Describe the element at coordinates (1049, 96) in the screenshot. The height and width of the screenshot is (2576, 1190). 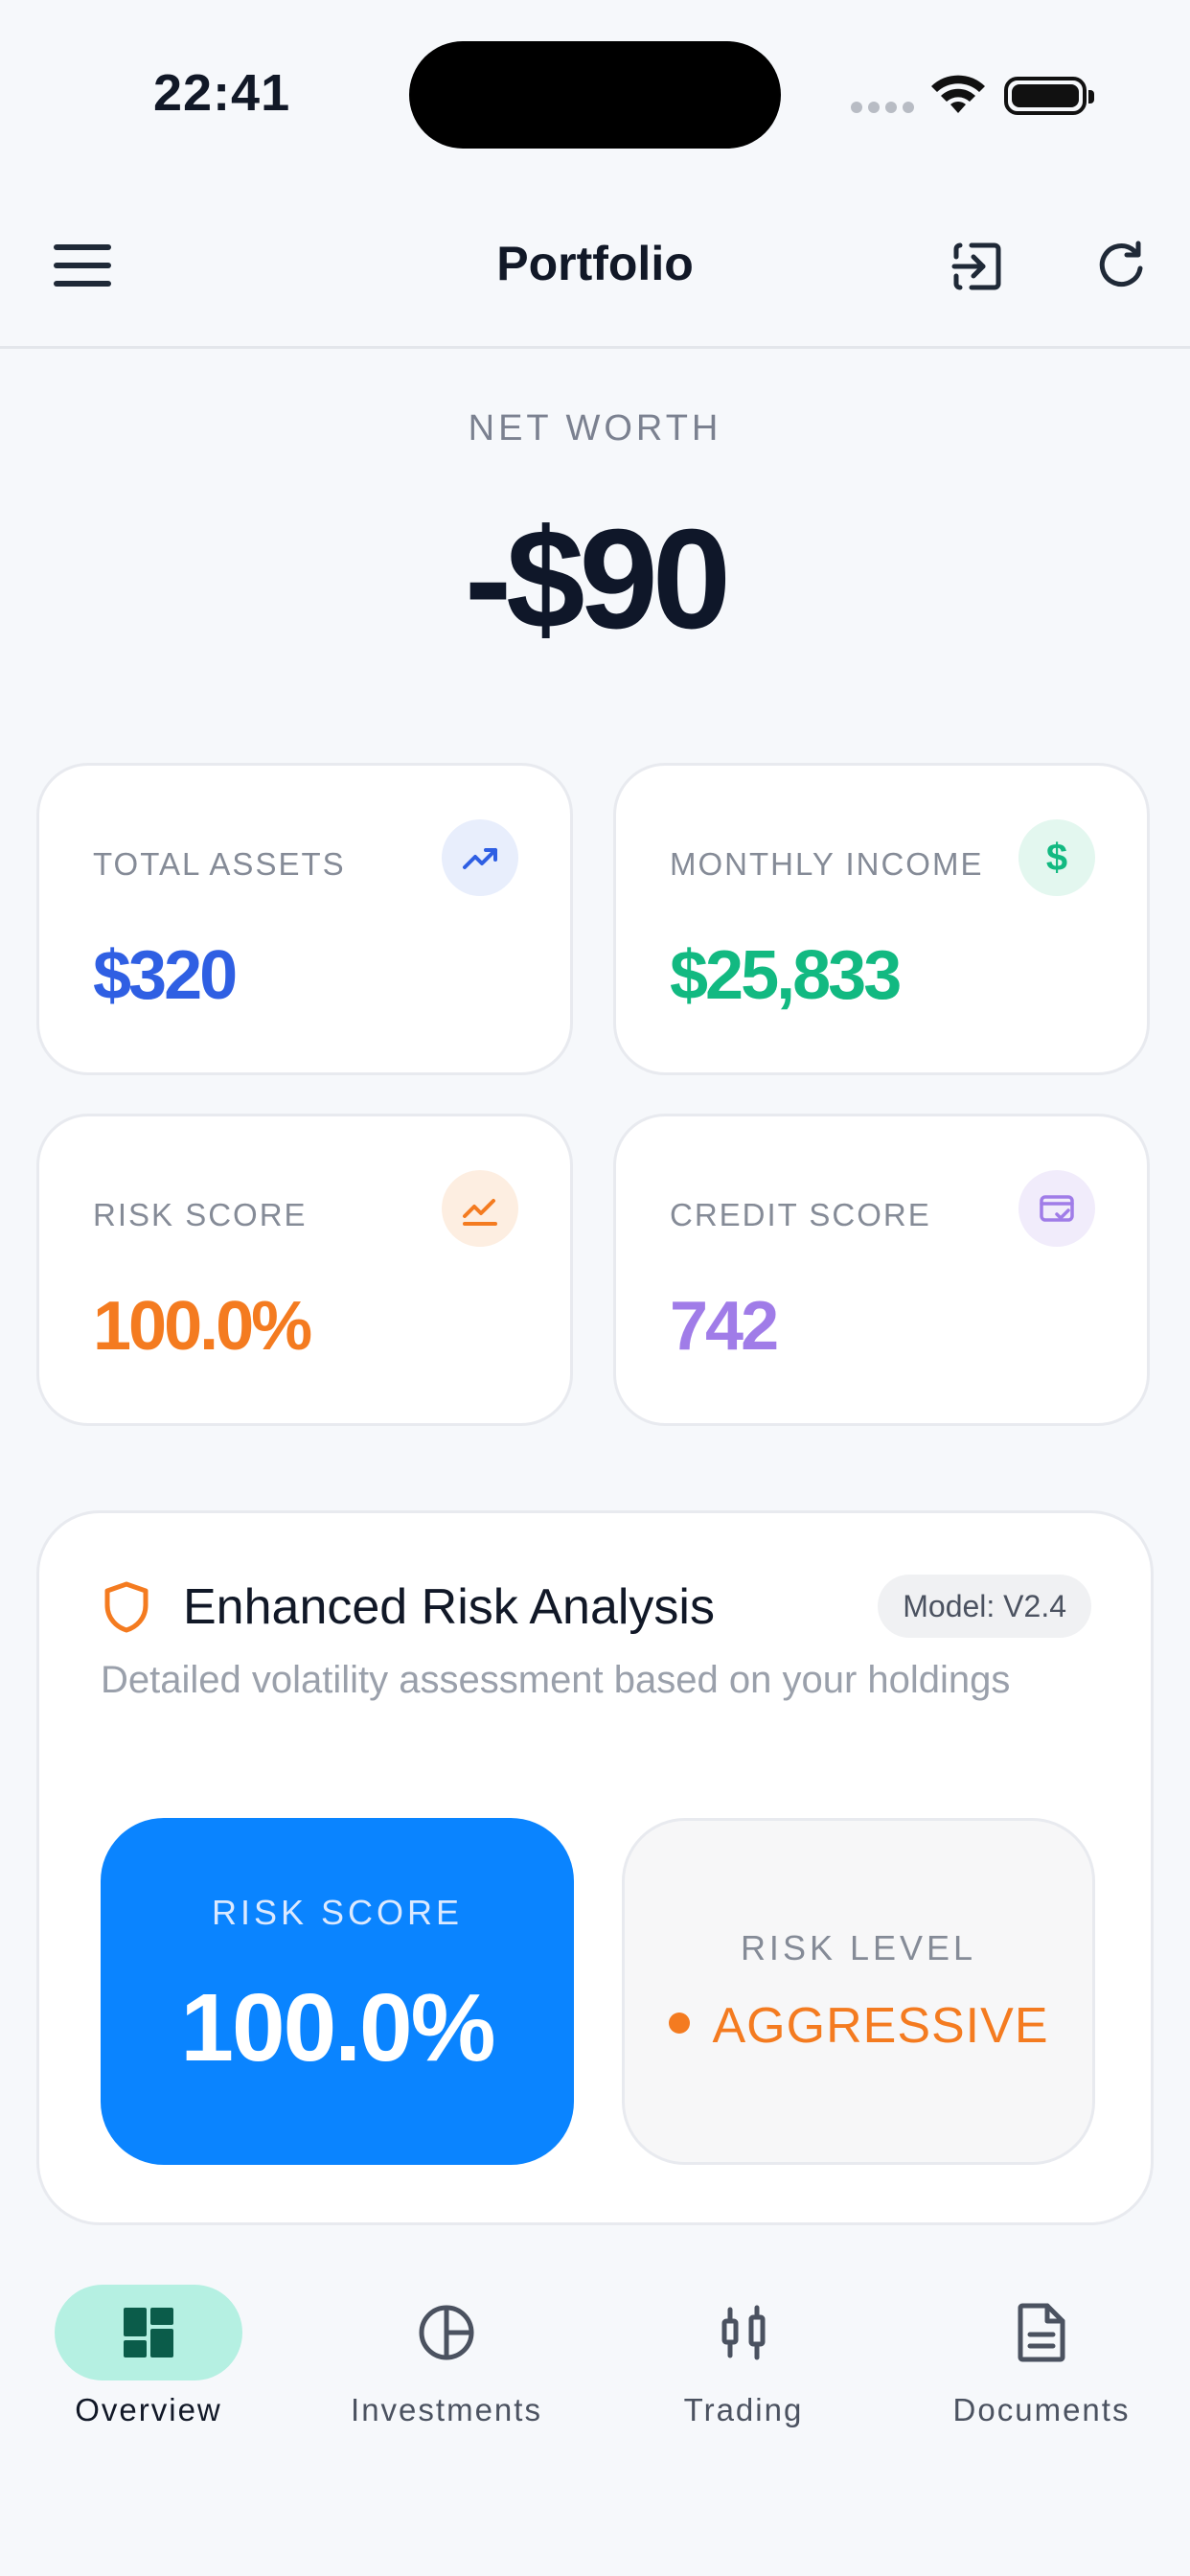
I see `battery-icon` at that location.